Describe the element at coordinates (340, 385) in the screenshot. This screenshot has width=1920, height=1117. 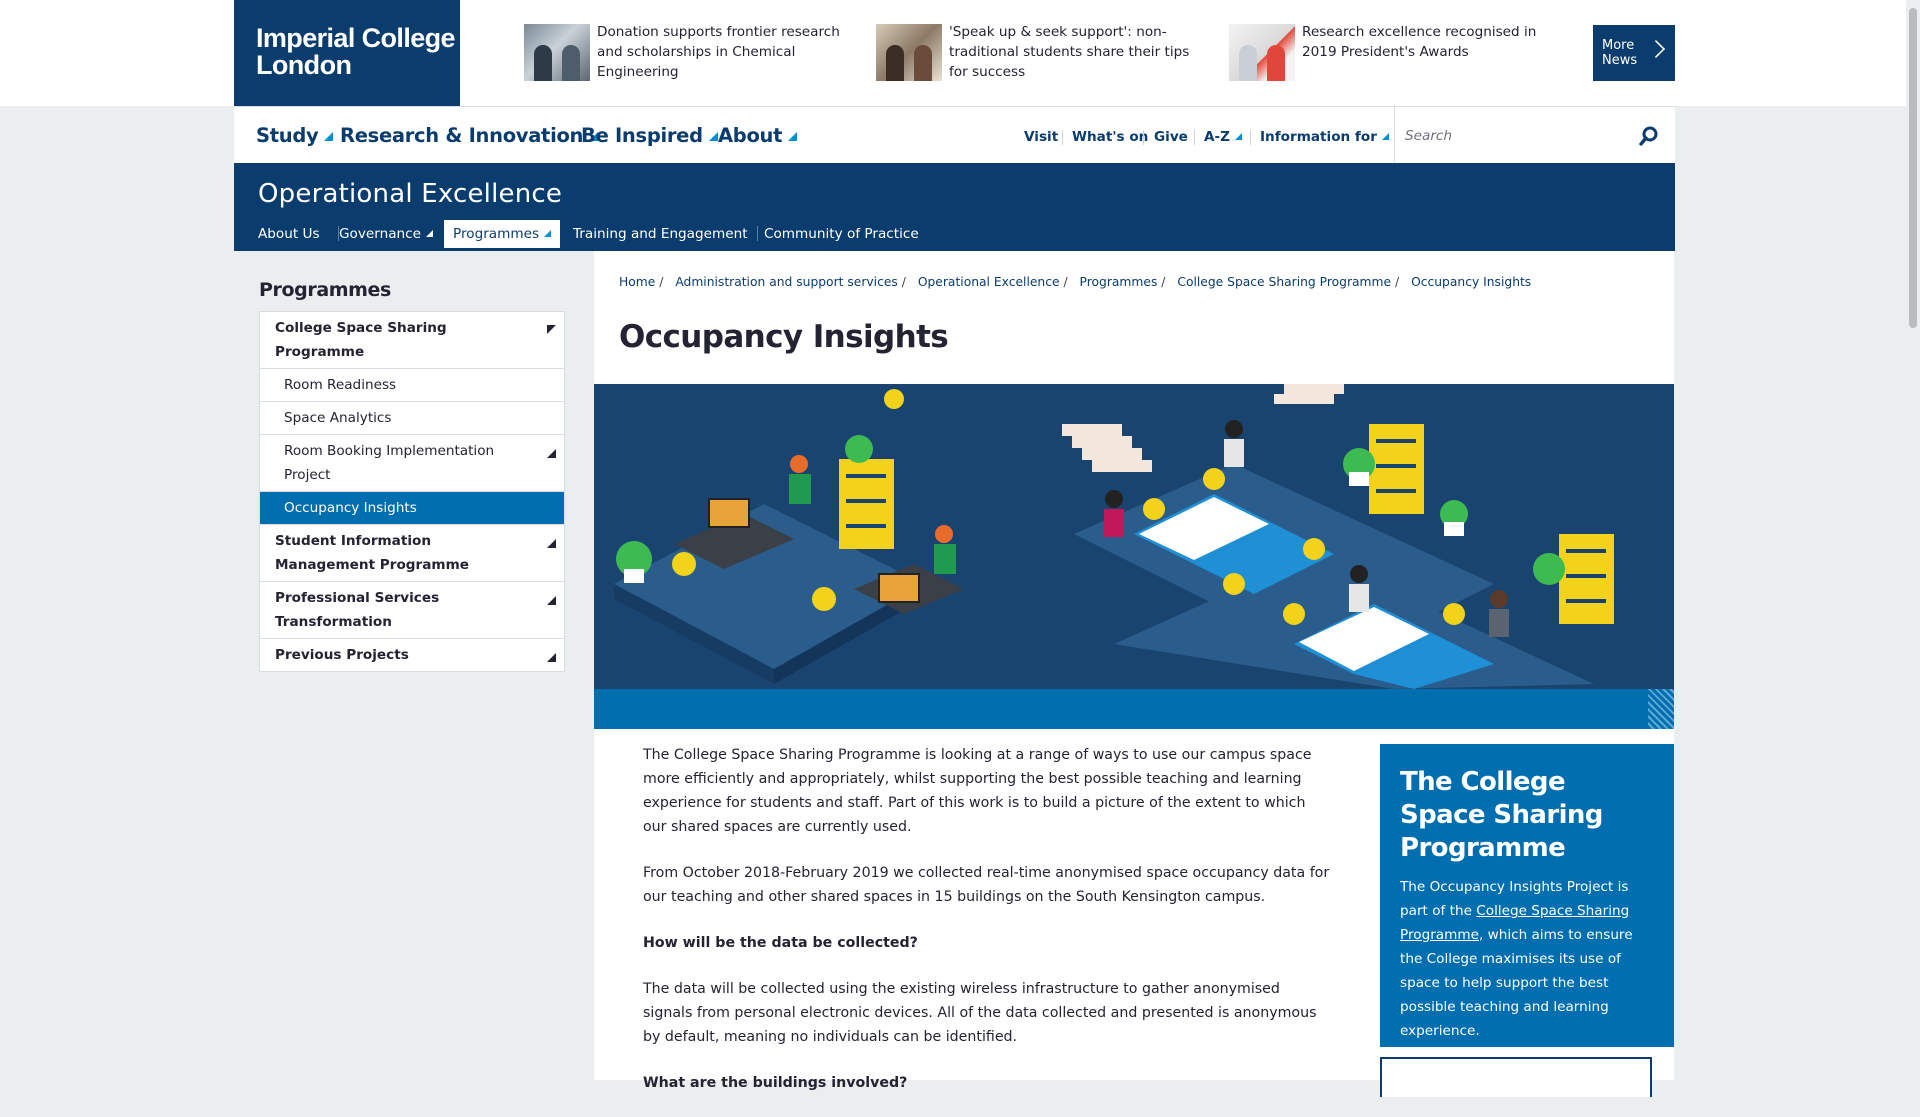
I see `sidebar-item-label: Room Readiness` at that location.